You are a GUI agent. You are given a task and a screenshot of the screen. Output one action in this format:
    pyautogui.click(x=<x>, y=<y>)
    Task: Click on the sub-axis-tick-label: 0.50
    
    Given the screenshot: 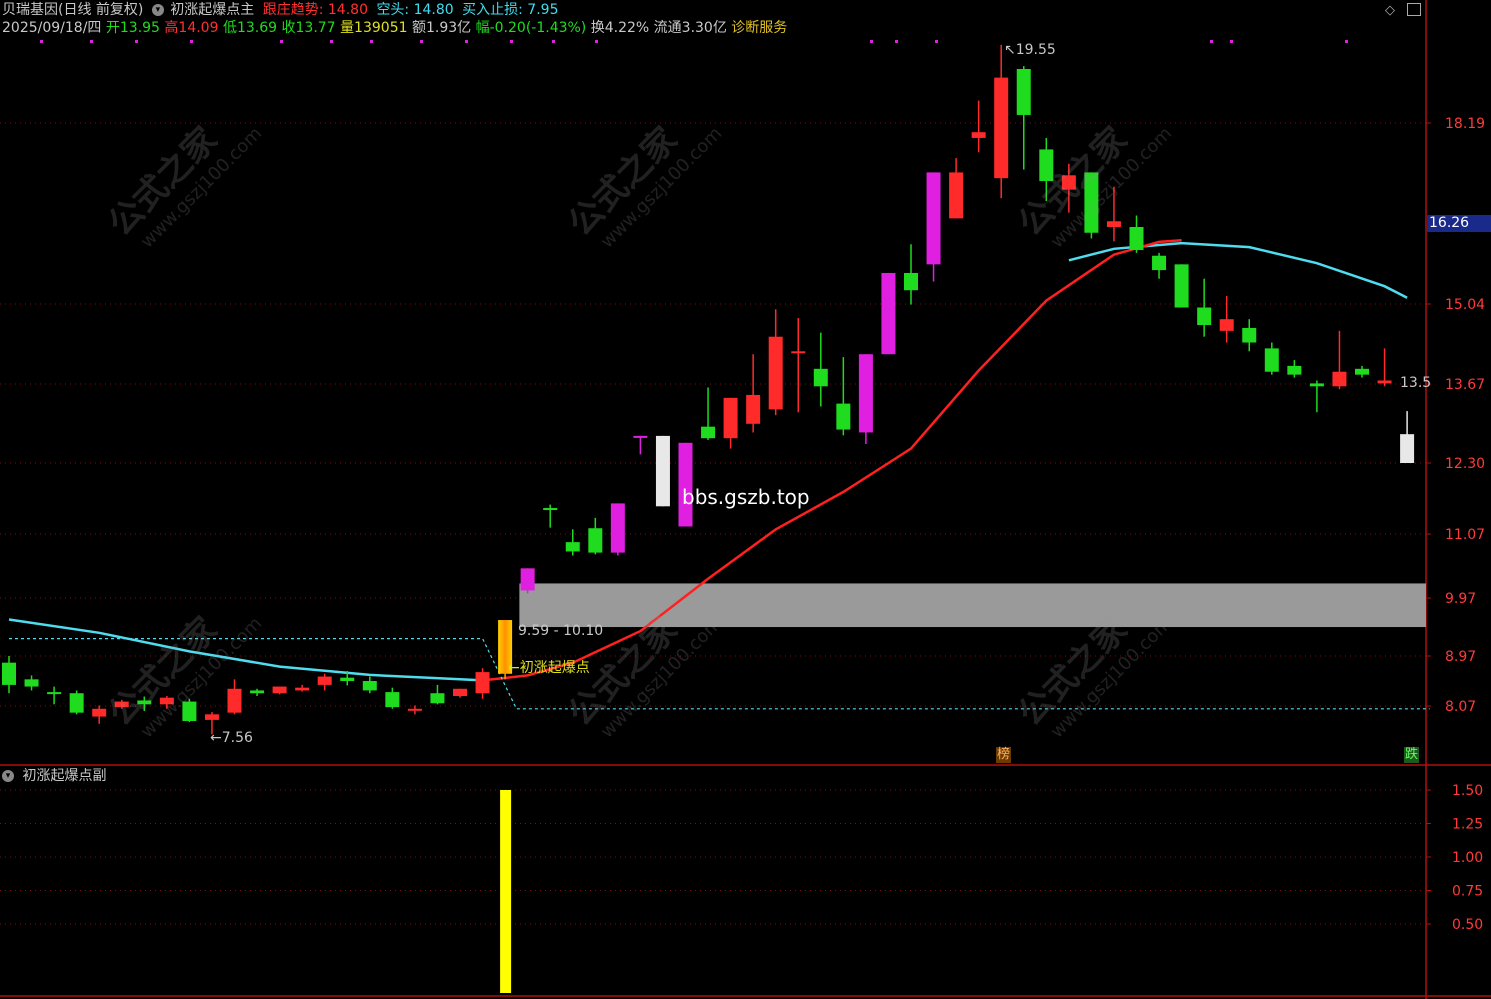 What is the action you would take?
    pyautogui.click(x=1467, y=925)
    